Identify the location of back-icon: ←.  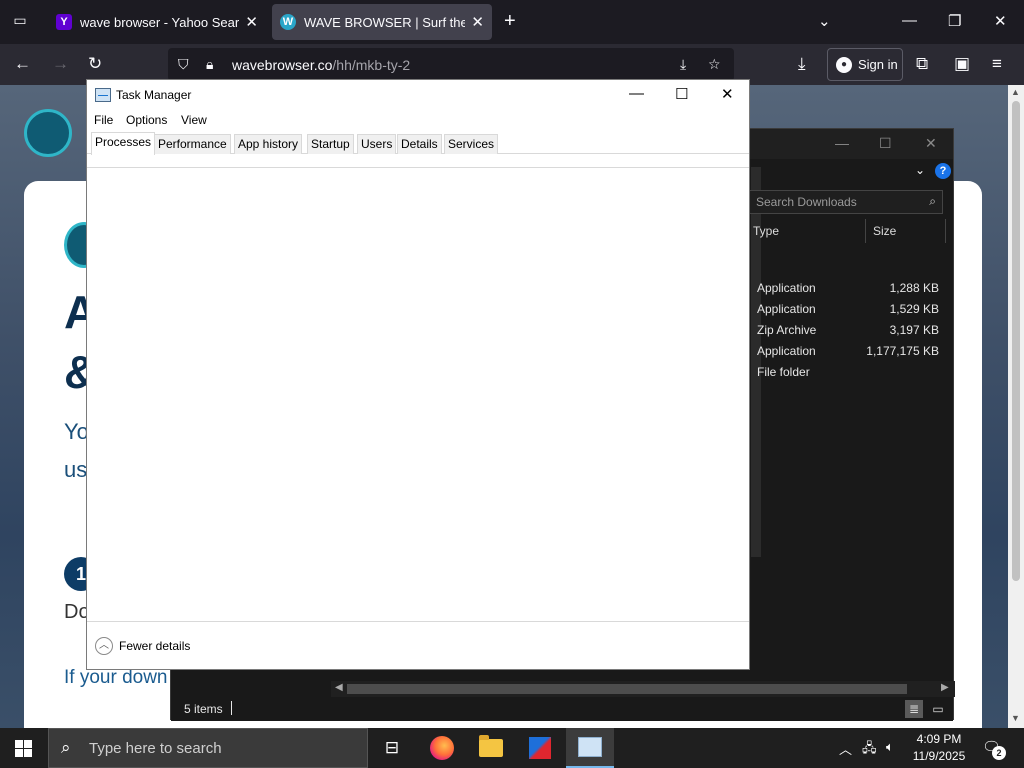
(22, 64).